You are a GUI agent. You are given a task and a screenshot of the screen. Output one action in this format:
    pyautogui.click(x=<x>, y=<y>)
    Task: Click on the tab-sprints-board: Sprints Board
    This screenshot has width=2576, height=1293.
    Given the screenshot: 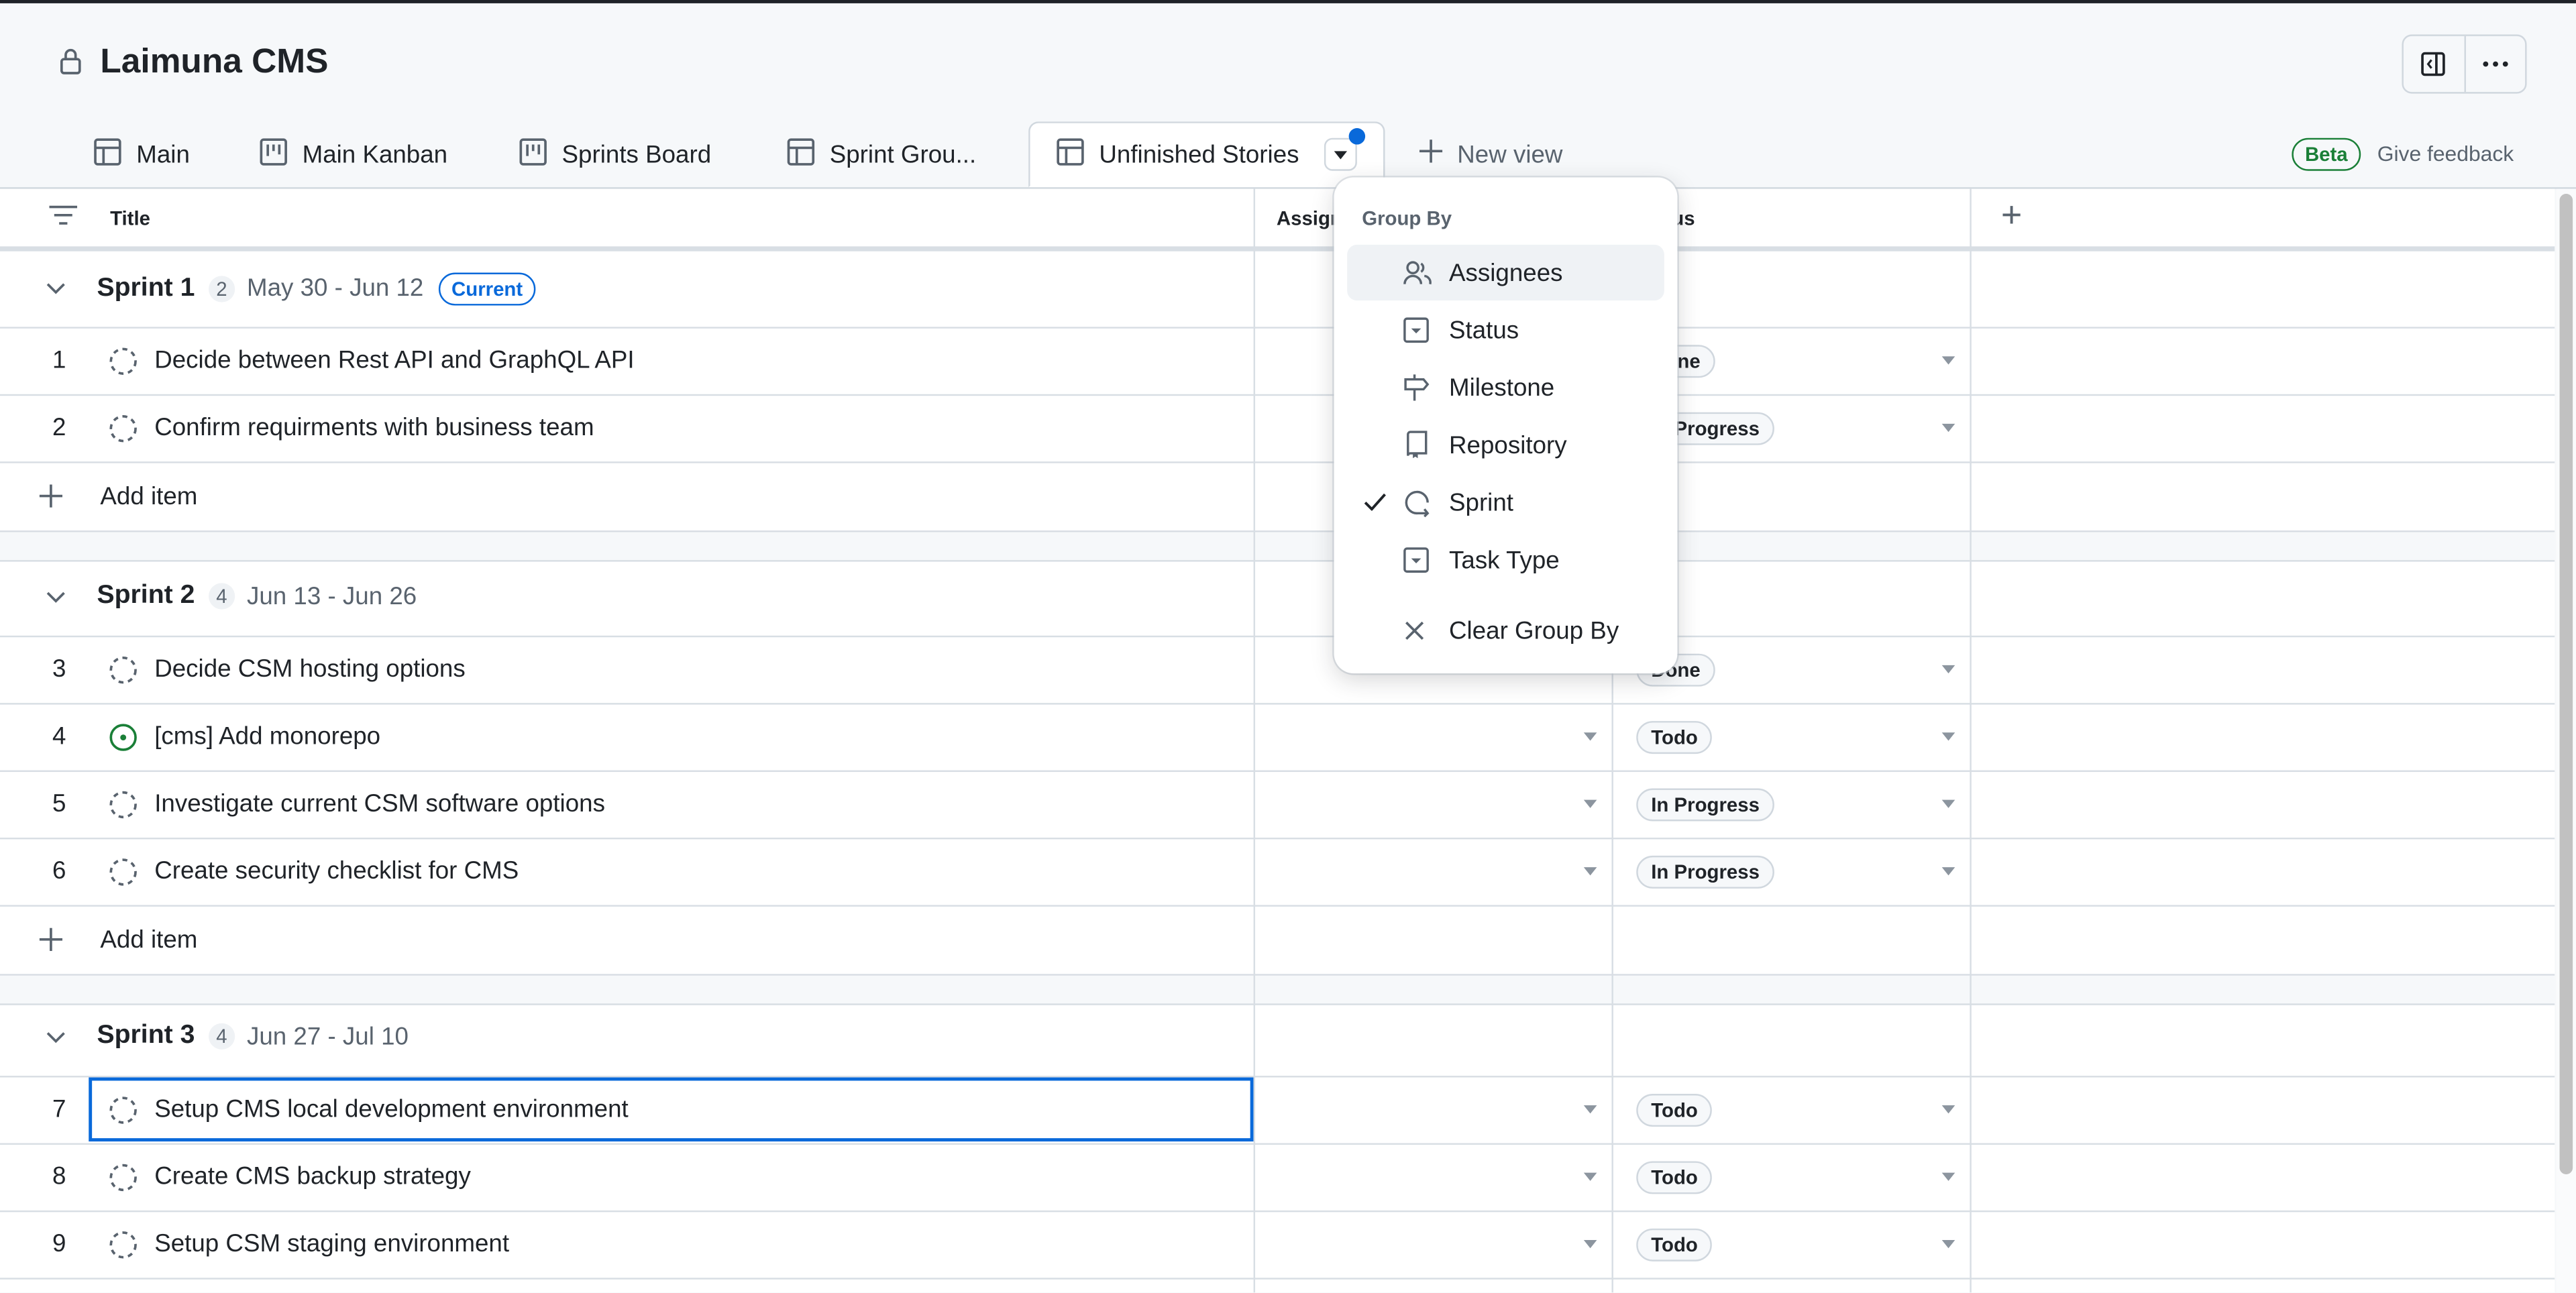 What is the action you would take?
    pyautogui.click(x=615, y=154)
    